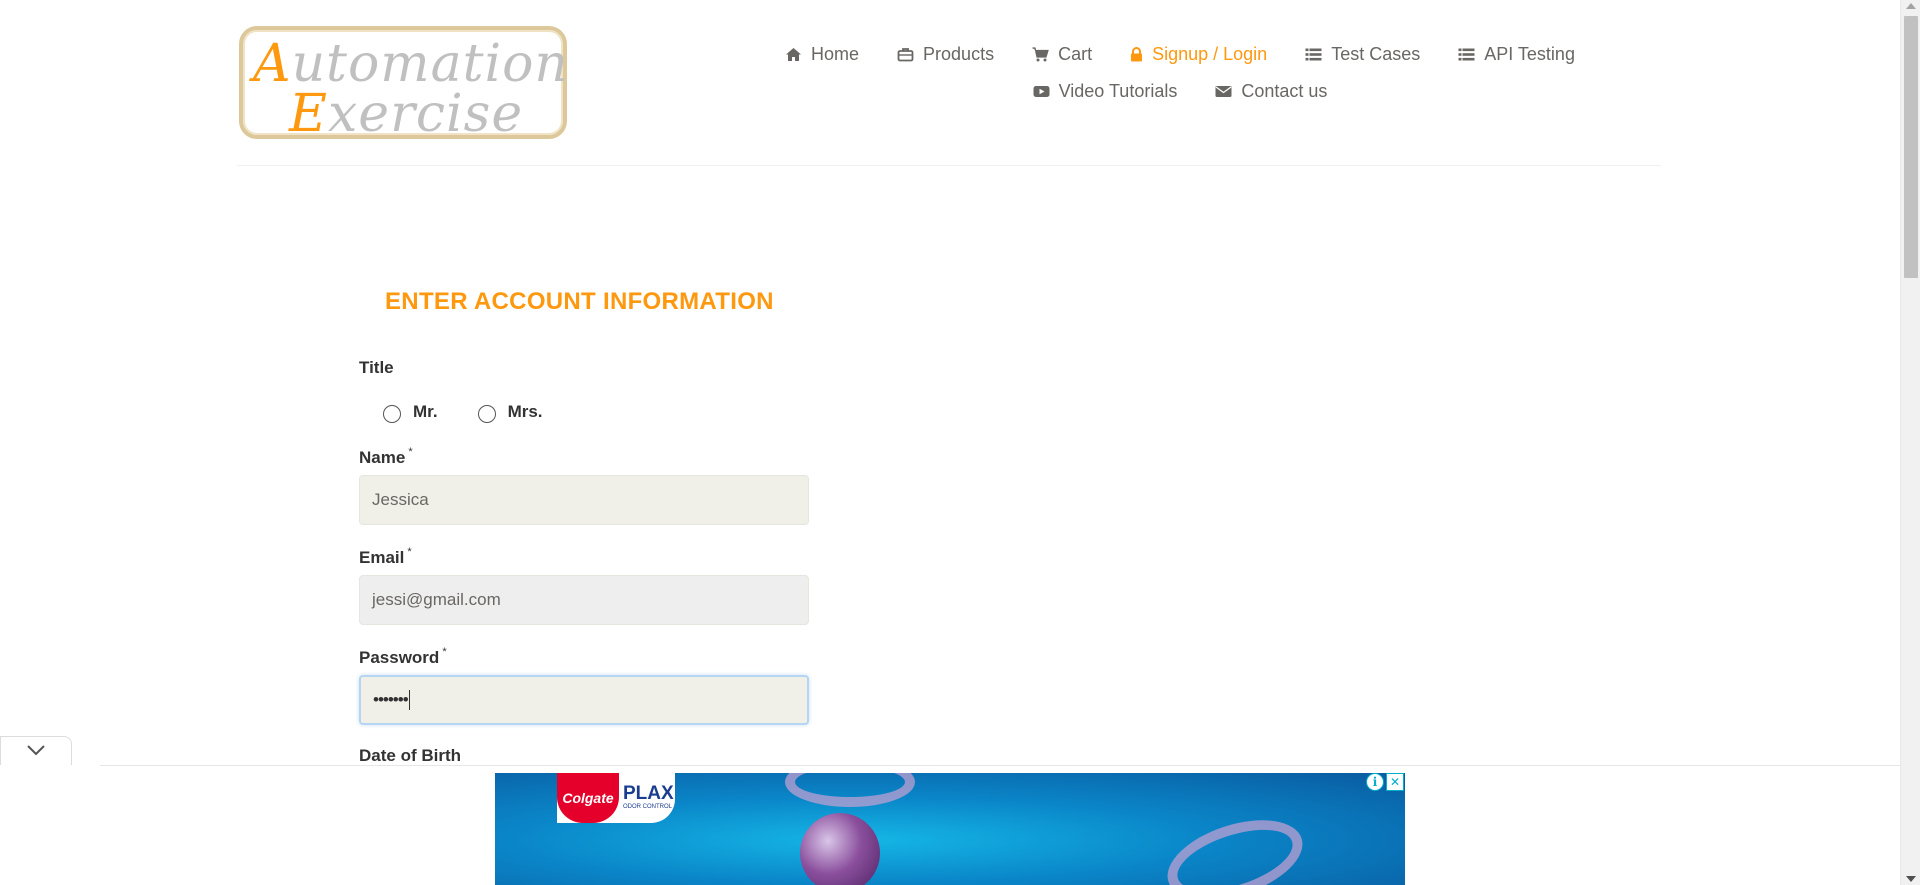 The width and height of the screenshot is (1920, 885). I want to click on nav-row-2: Video Tutorials Contact us, so click(1180, 91).